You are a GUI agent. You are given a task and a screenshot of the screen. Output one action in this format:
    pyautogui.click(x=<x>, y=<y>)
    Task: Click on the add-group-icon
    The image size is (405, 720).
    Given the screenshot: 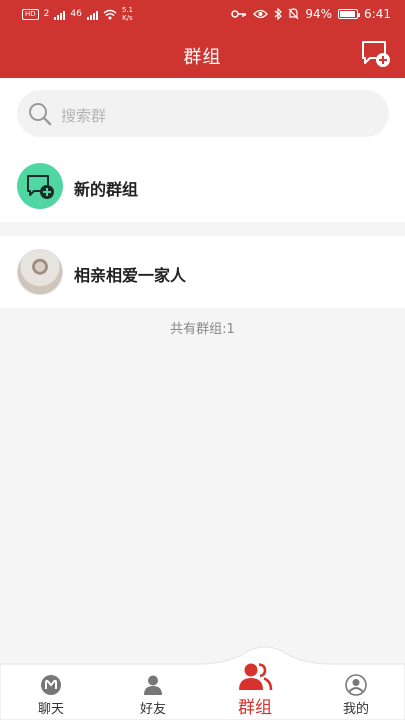 What is the action you would take?
    pyautogui.click(x=40, y=187)
    